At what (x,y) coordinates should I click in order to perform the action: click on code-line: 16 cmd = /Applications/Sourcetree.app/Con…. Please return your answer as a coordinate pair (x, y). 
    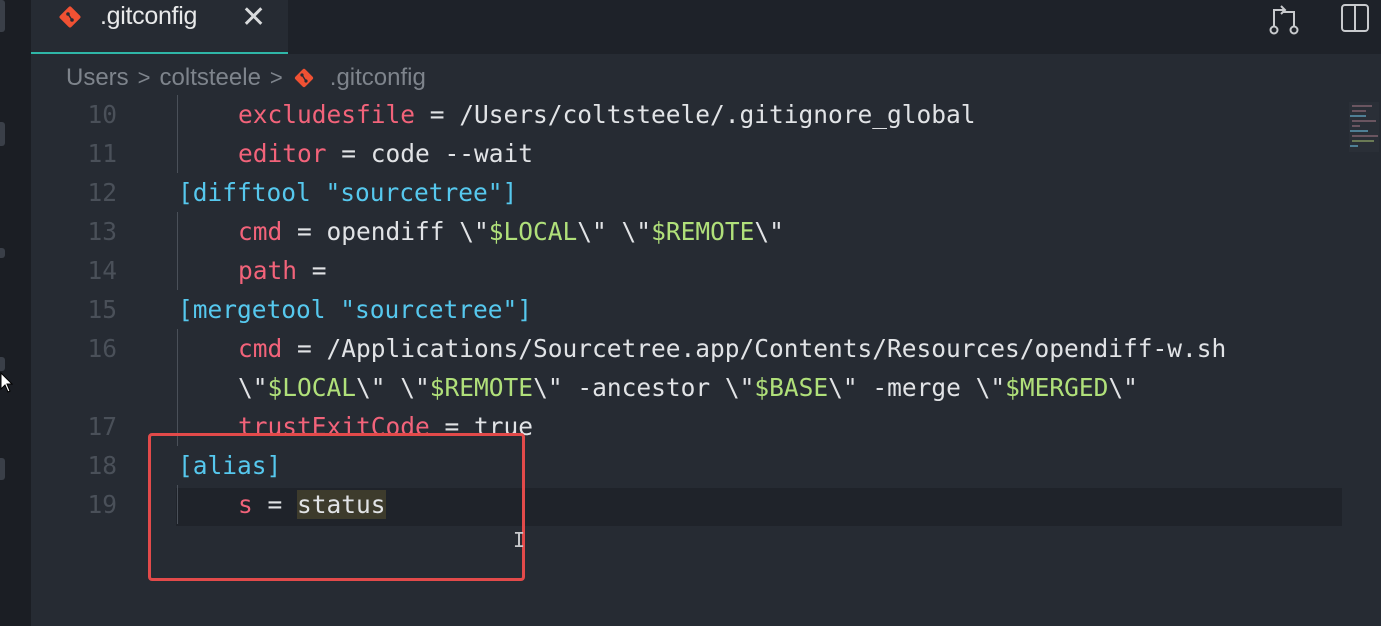
    Looking at the image, I should click on (696, 348).